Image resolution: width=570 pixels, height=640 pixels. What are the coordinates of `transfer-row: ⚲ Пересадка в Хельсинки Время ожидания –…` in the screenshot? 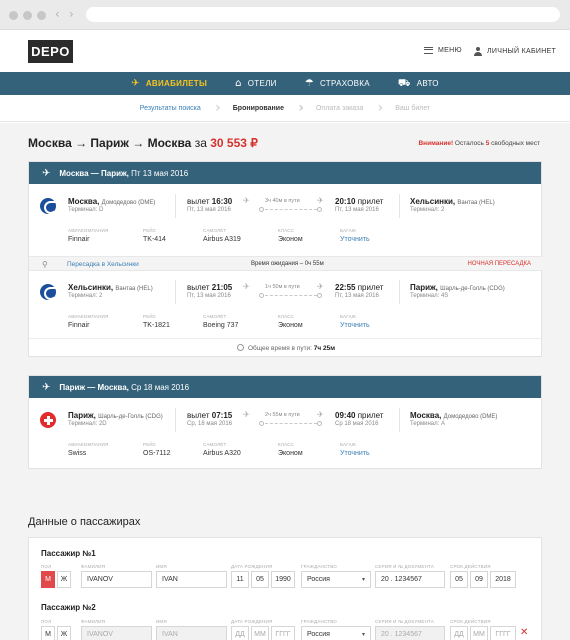 It's located at (286, 263).